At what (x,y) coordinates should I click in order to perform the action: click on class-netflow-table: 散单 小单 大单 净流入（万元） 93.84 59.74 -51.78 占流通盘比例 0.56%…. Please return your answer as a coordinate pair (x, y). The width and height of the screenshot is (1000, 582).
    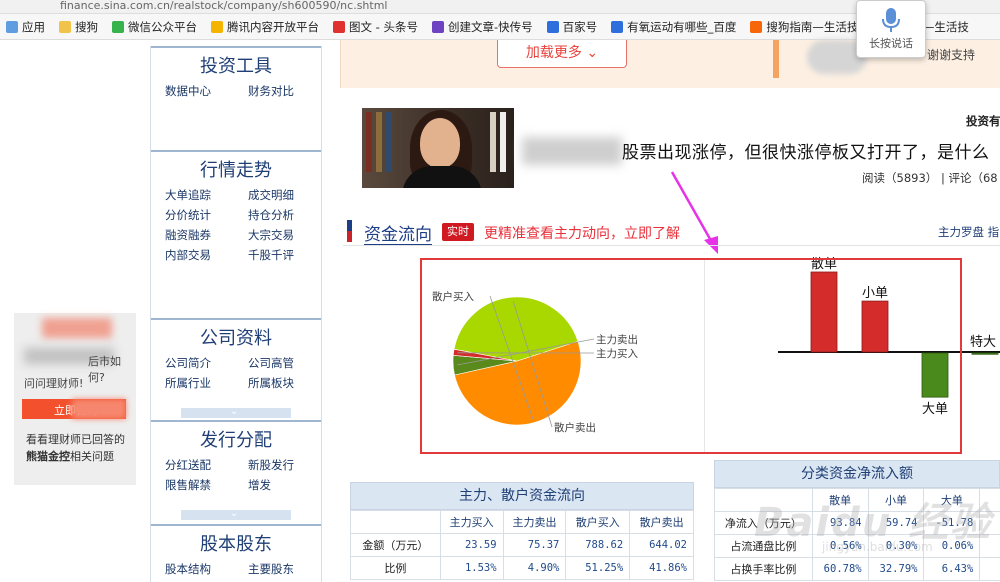
    Looking at the image, I should click on (857, 534).